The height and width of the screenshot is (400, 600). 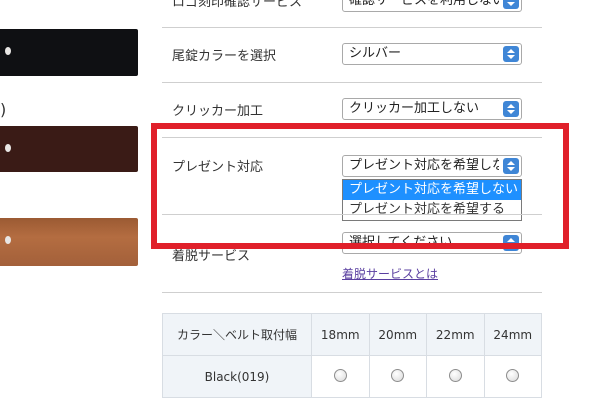 I want to click on radio-18mm, so click(x=340, y=375).